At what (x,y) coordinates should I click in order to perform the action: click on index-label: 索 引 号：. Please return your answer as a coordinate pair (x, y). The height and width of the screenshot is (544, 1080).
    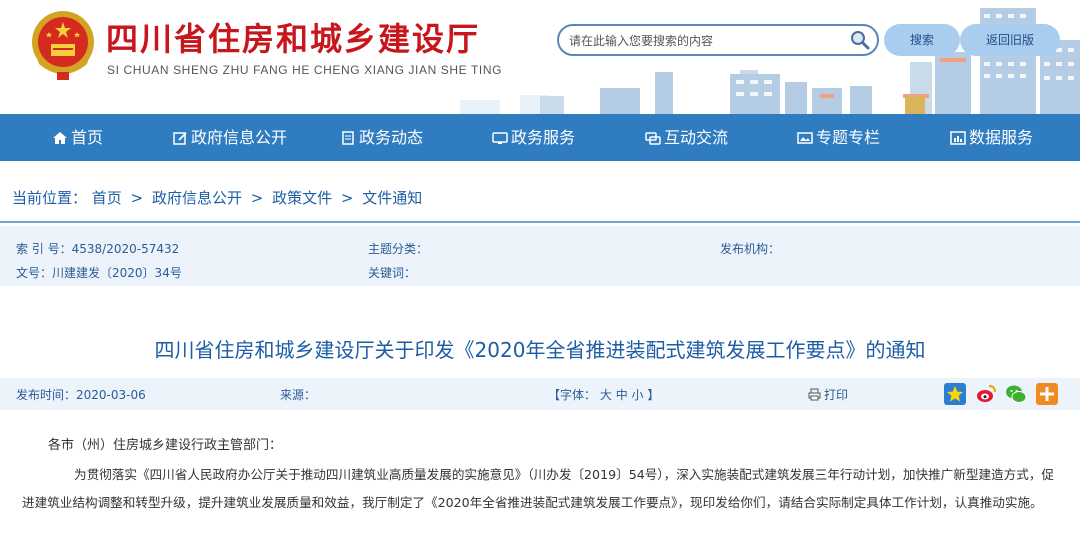
    Looking at the image, I should click on (44, 249).